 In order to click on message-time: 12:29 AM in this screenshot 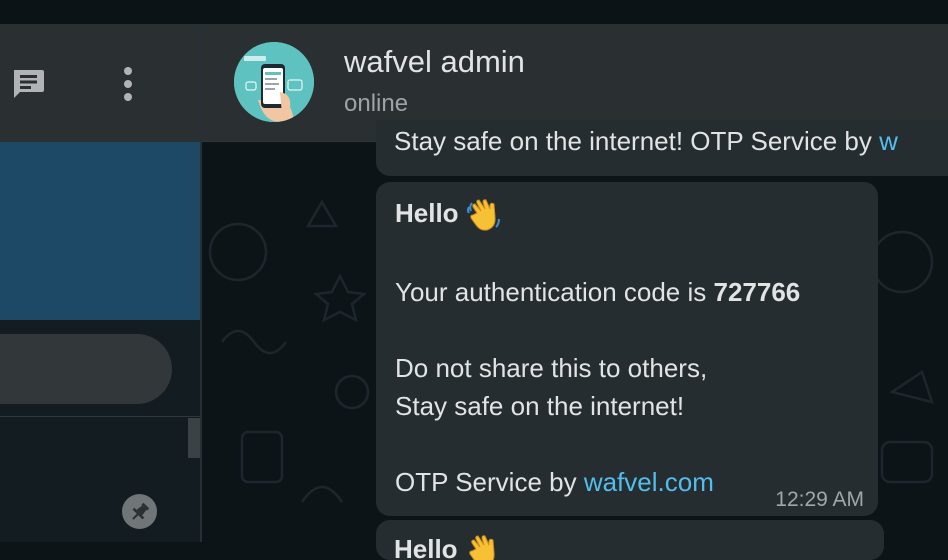, I will do `click(819, 499)`.